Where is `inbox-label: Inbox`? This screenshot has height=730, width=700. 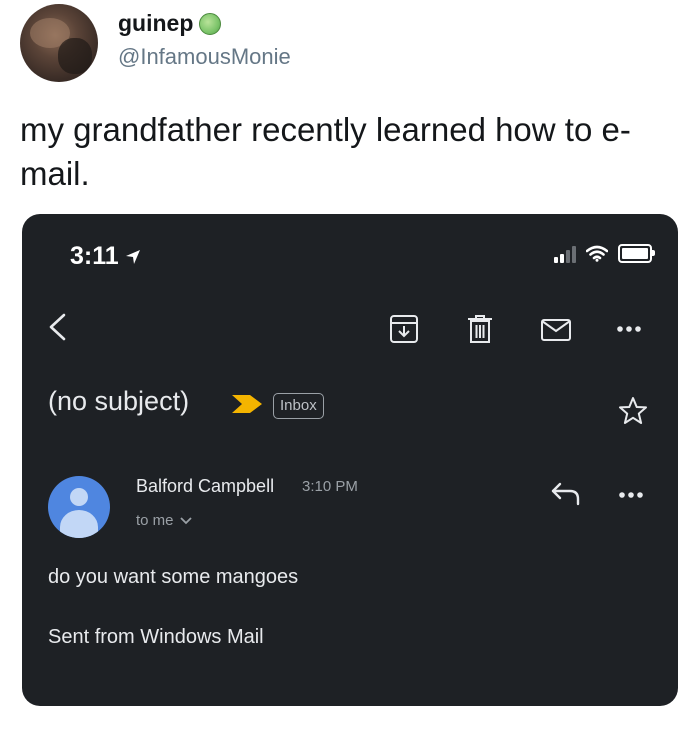 inbox-label: Inbox is located at coordinates (298, 406).